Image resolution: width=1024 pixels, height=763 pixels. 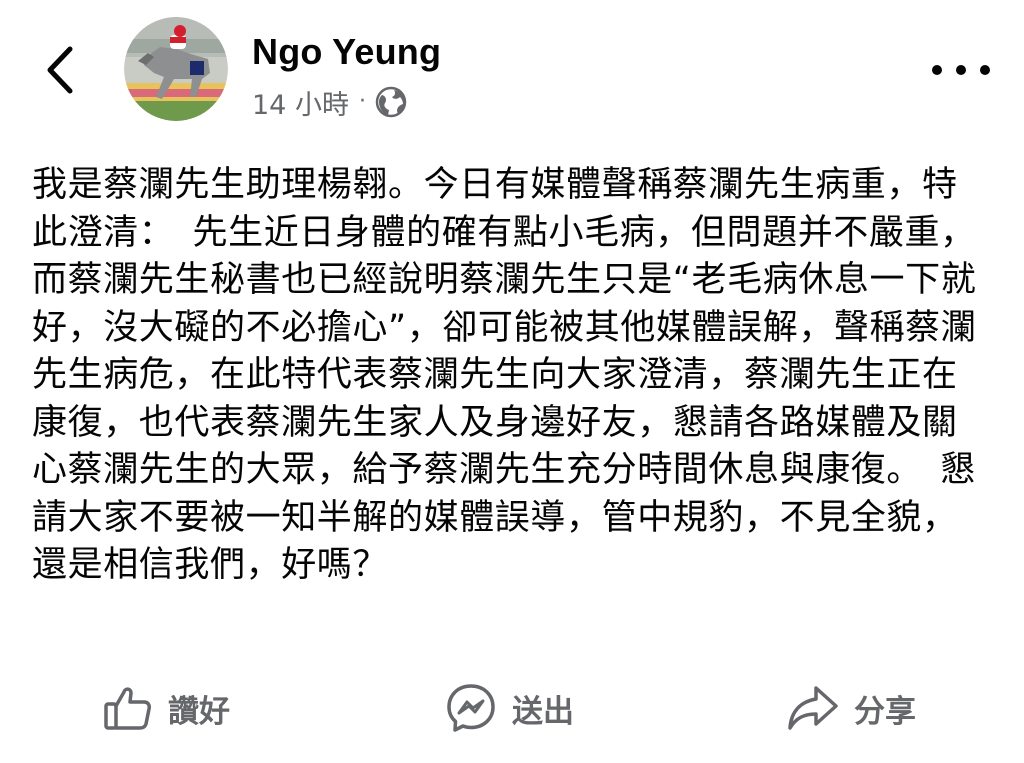 I want to click on share-button: 分享, so click(x=851, y=708).